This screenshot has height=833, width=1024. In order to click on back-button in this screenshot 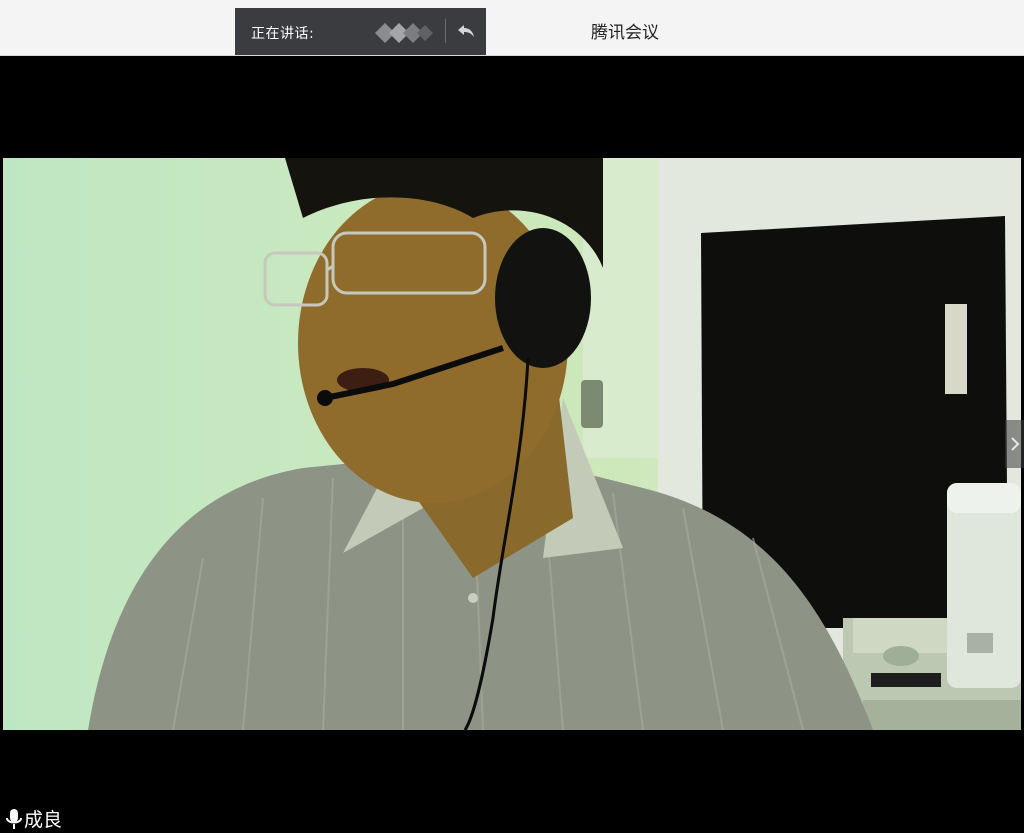, I will do `click(466, 31)`.